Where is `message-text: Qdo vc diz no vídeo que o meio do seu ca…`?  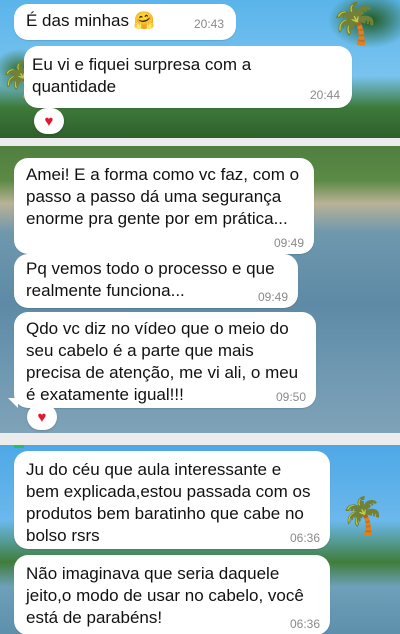
message-text: Qdo vc diz no vídeo que o meio do seu ca… is located at coordinates (162, 361).